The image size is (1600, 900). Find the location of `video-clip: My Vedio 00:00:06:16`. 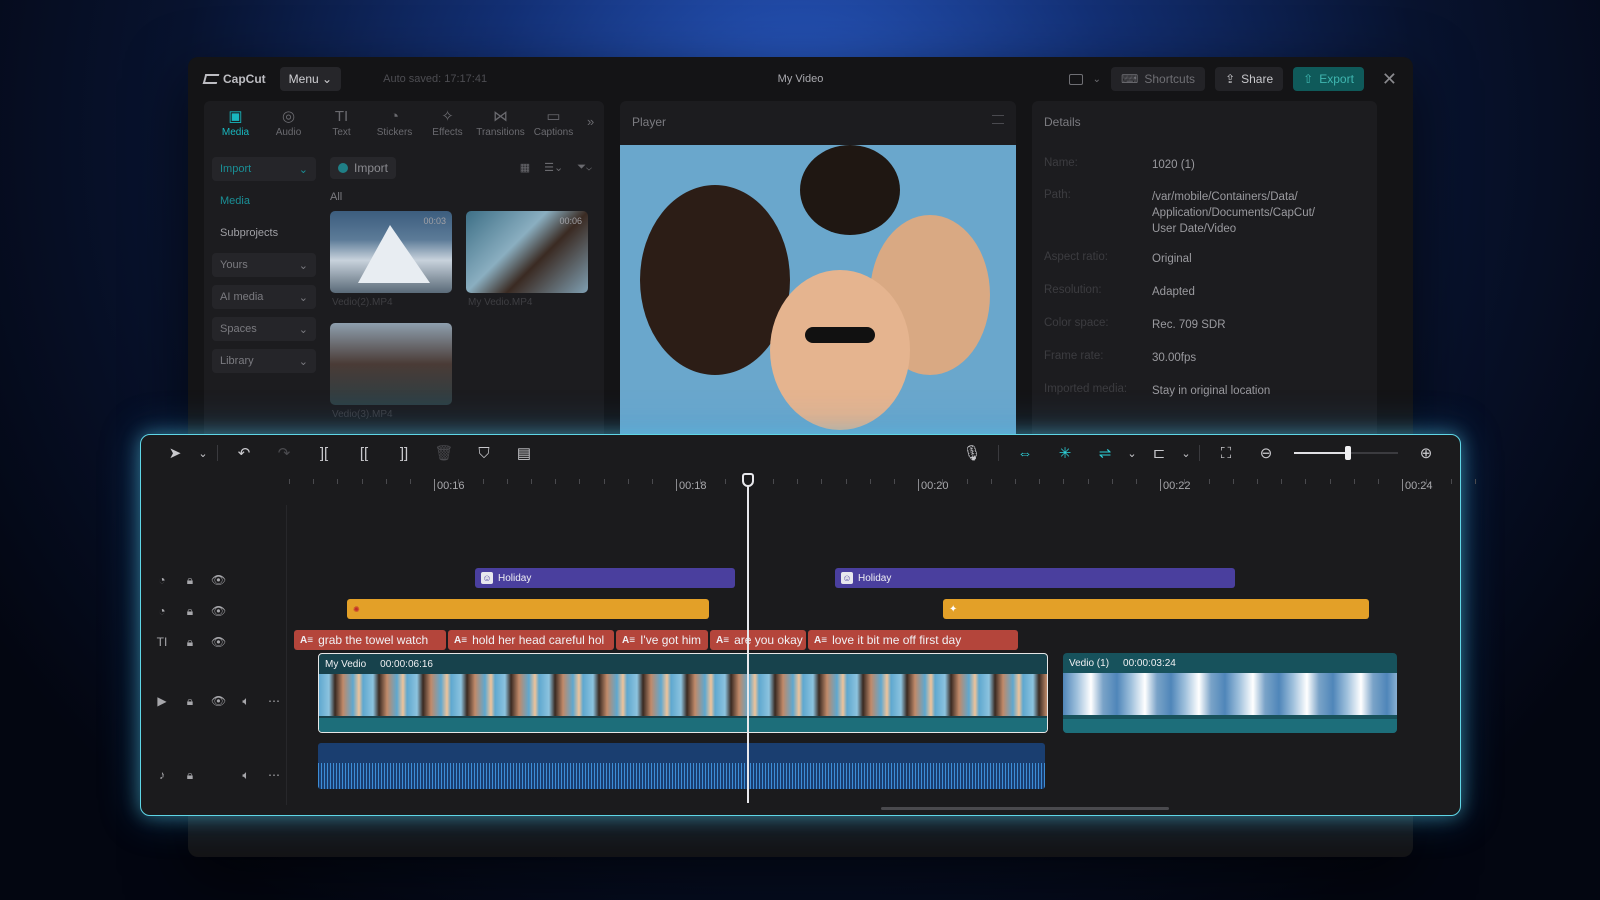

video-clip: My Vedio 00:00:06:16 is located at coordinates (683, 693).